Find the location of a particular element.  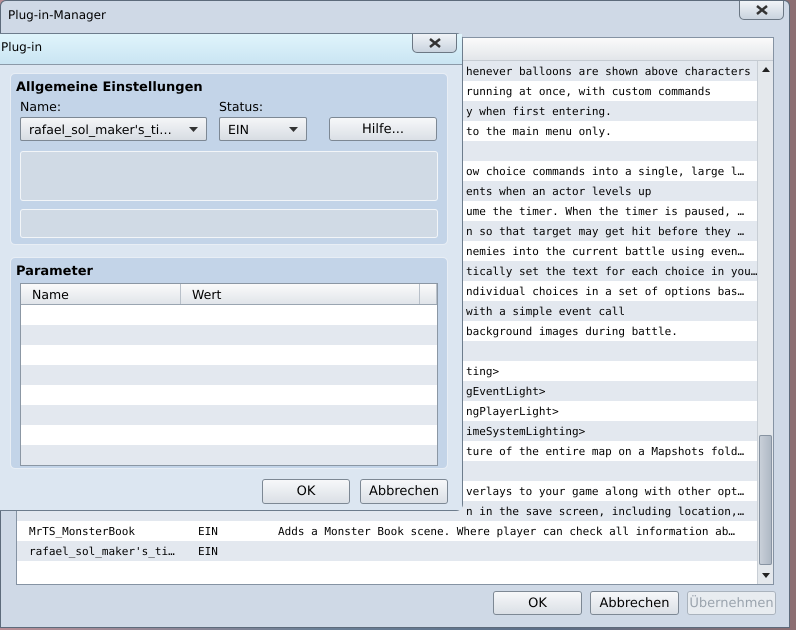

table-cell: MrTS_MonsterBook is located at coordinates (82, 531).